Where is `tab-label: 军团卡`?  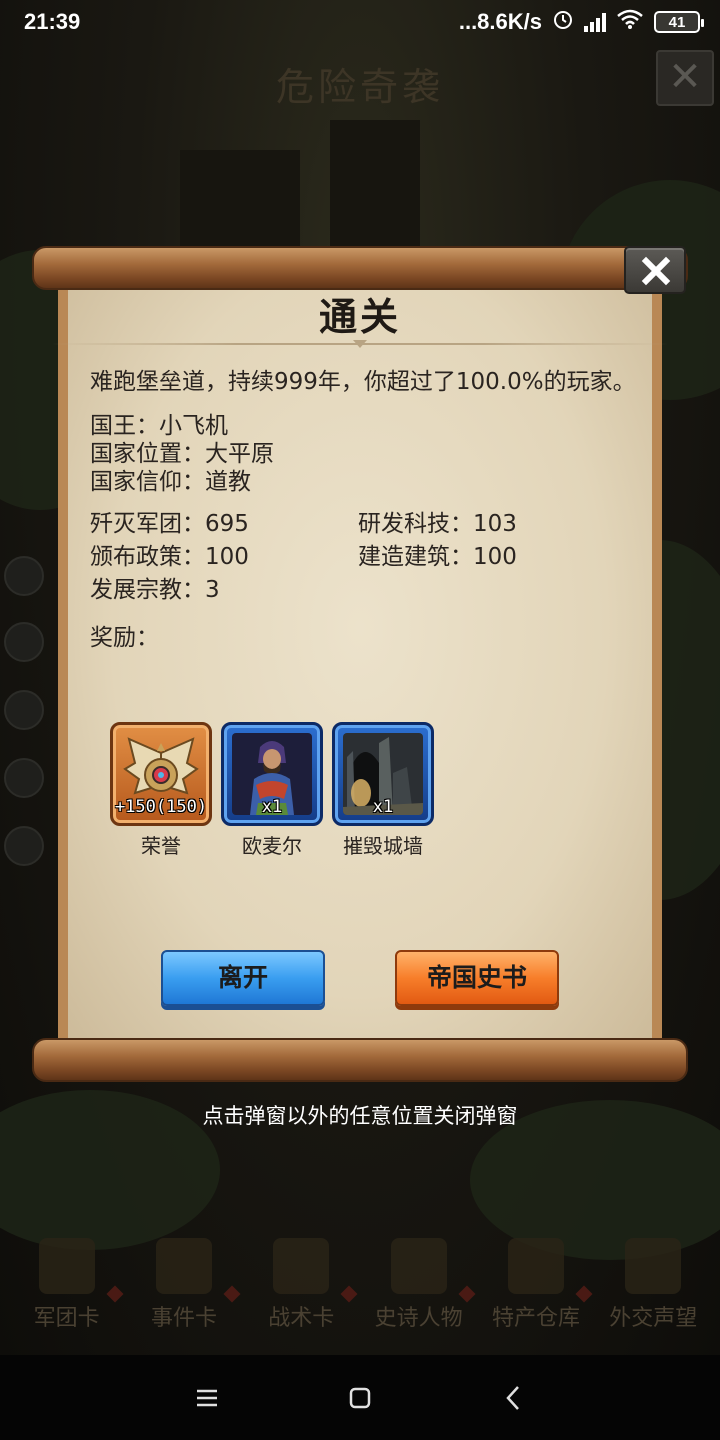
tab-label: 军团卡 is located at coordinates (66, 1318).